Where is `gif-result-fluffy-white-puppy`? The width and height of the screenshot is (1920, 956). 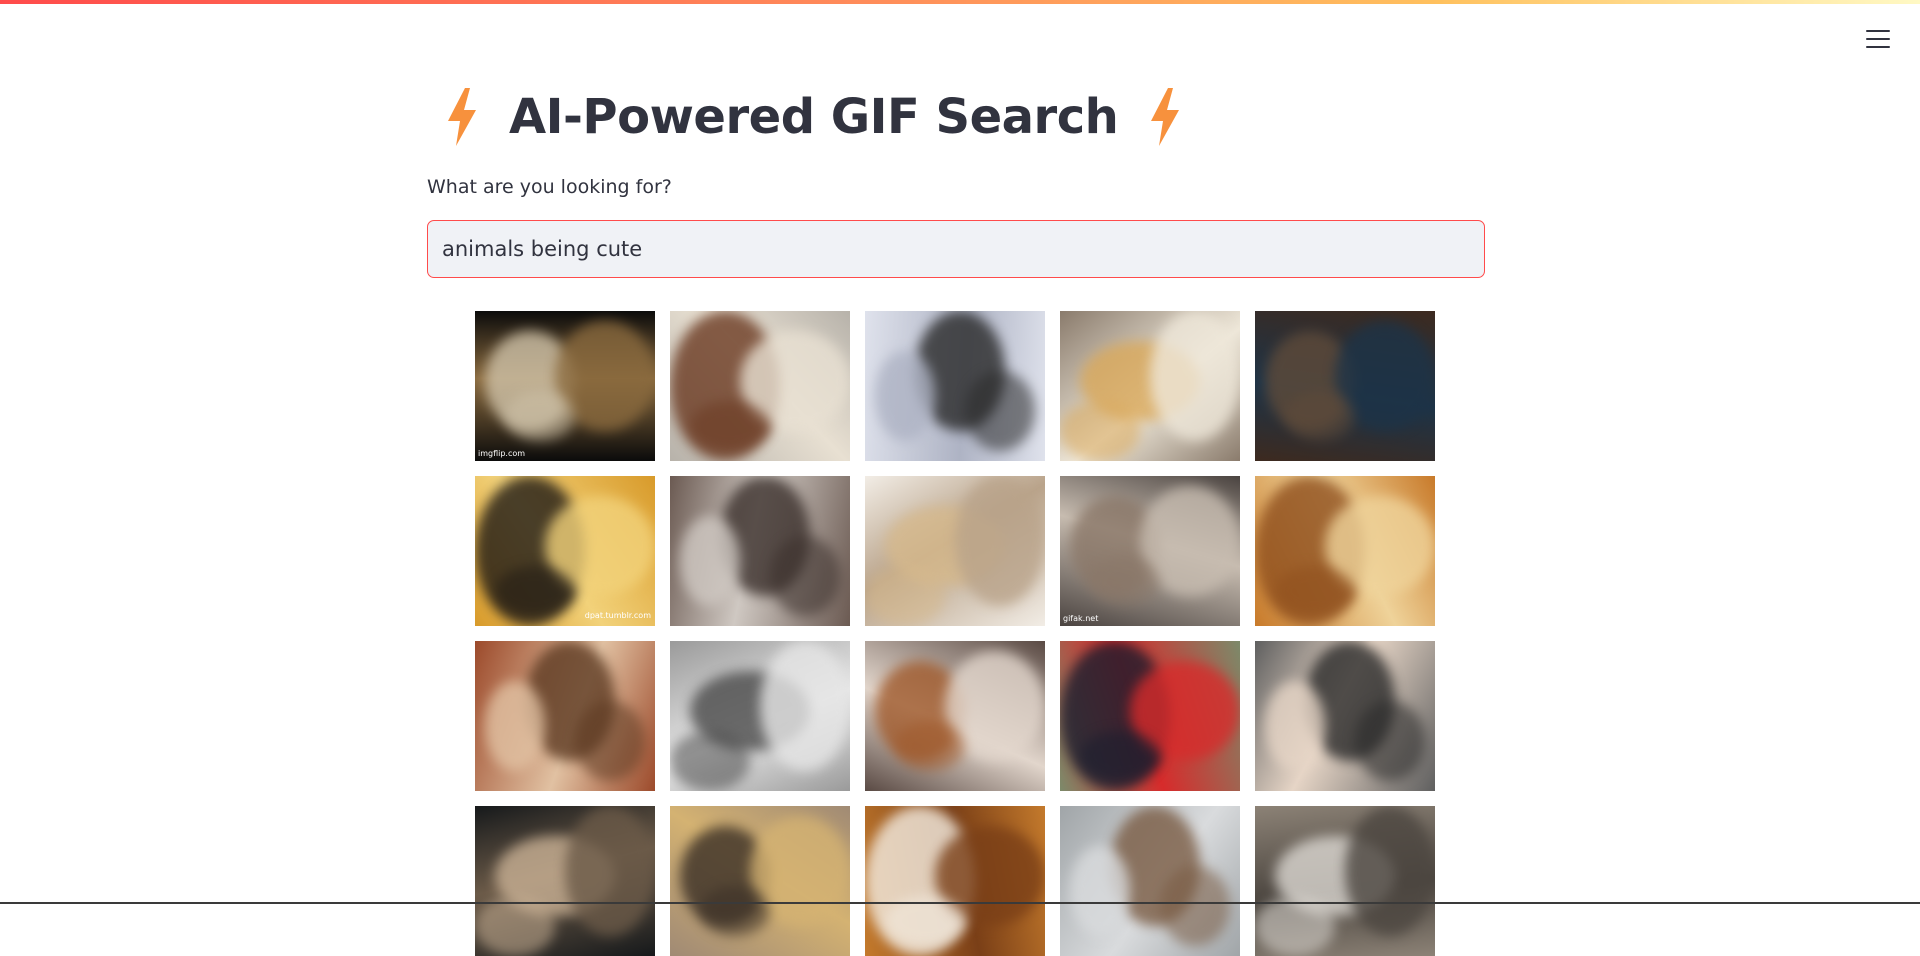 gif-result-fluffy-white-puppy is located at coordinates (955, 881).